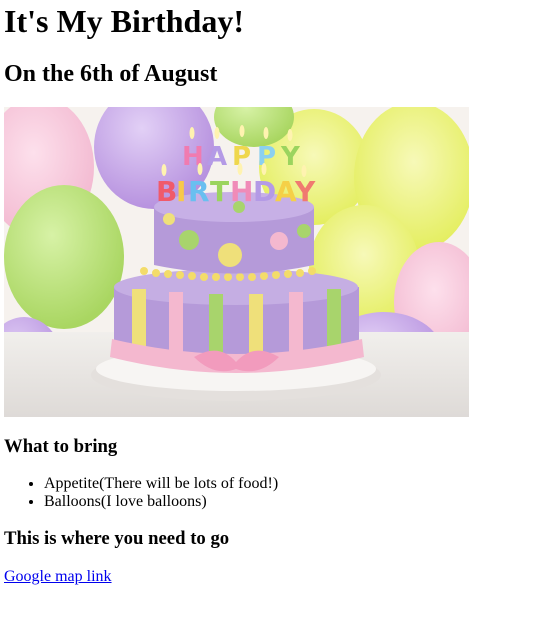 This screenshot has width=555, height=617. Describe the element at coordinates (61, 446) in the screenshot. I see `bring-heading: What to bring` at that location.